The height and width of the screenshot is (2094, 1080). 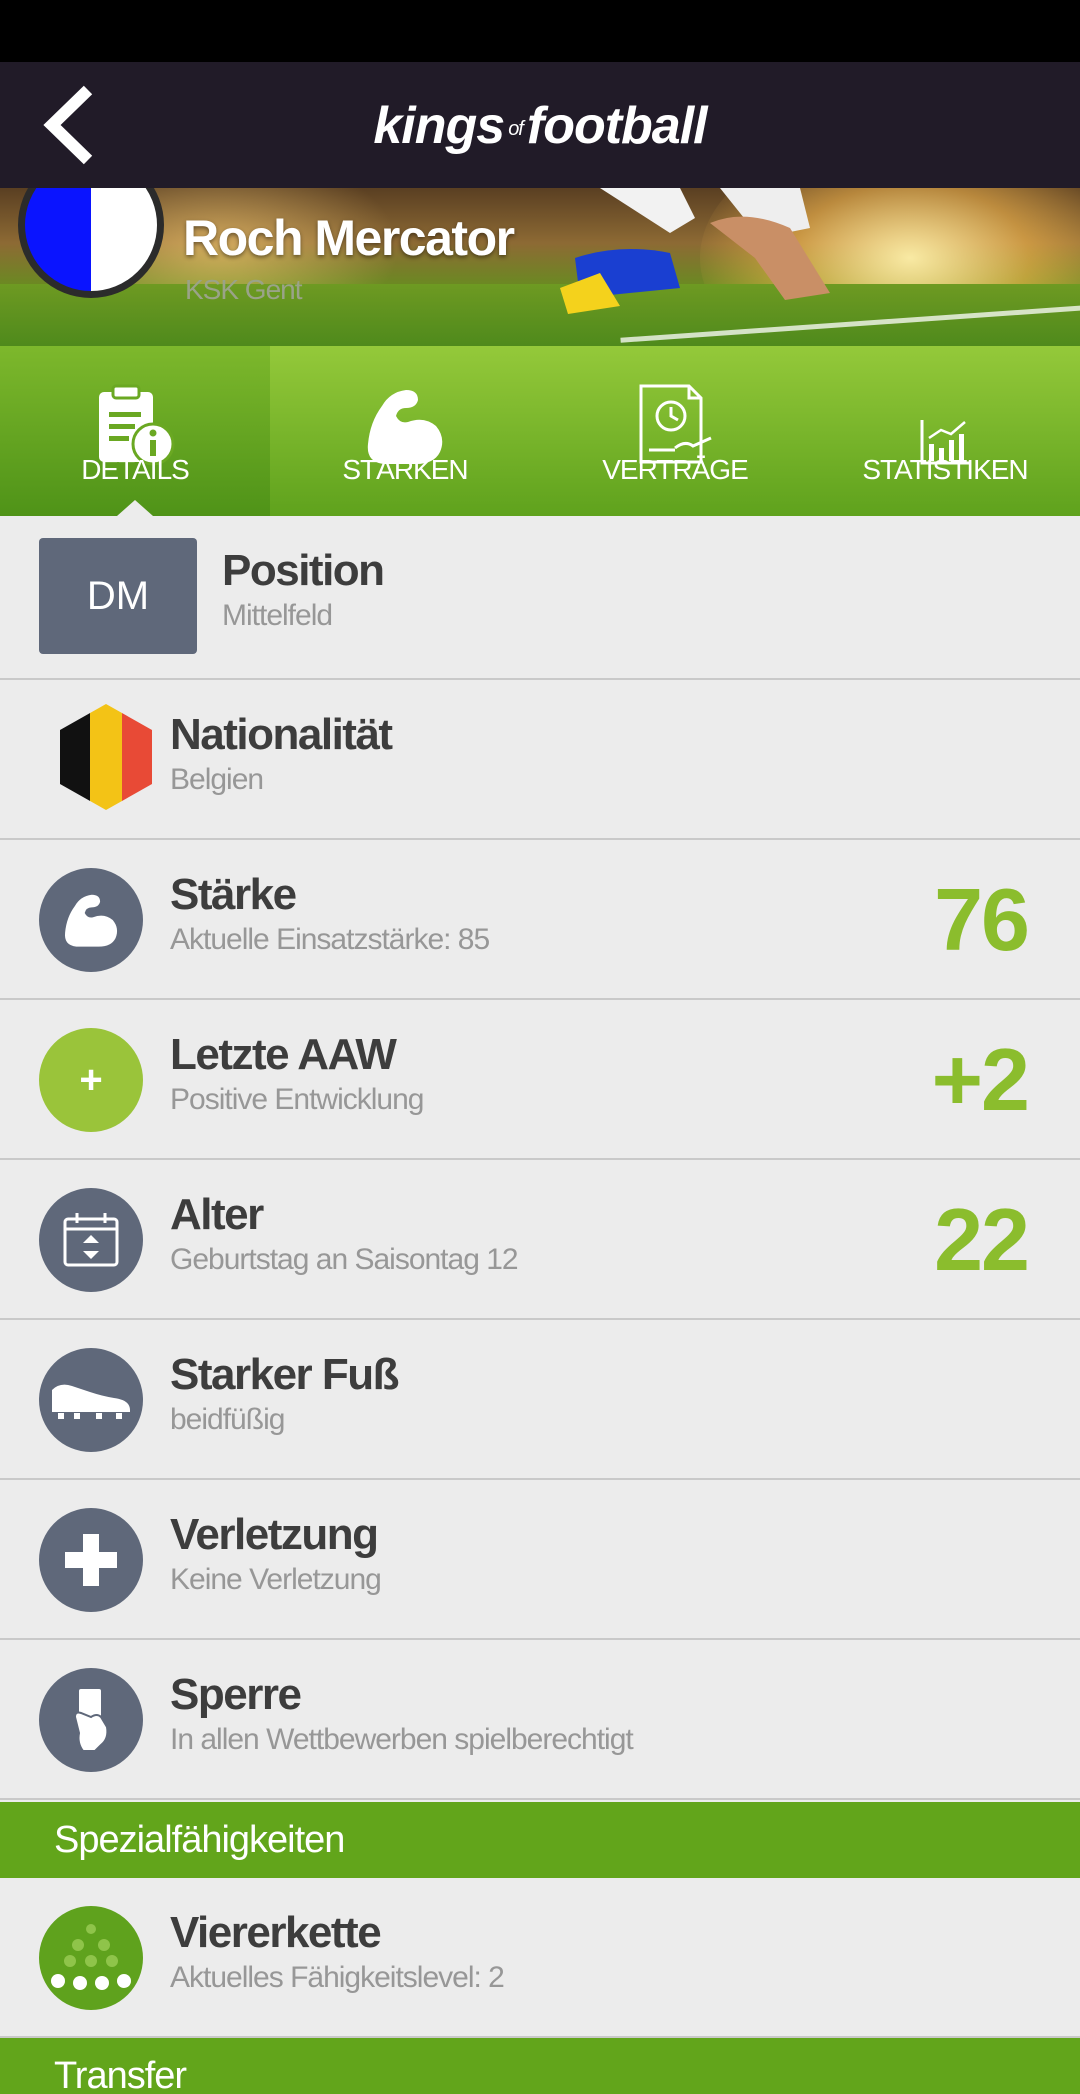 What do you see at coordinates (283, 1054) in the screenshot?
I see `last-aaw-title: Letzte AAW` at bounding box center [283, 1054].